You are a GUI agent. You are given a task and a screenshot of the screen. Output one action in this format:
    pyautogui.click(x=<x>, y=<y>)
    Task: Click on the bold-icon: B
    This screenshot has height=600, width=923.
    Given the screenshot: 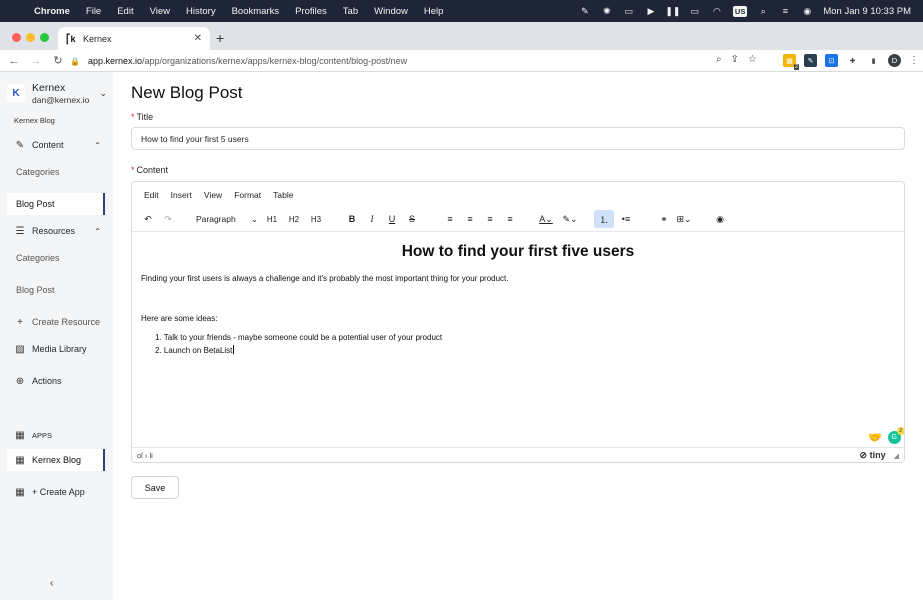 What is the action you would take?
    pyautogui.click(x=352, y=219)
    